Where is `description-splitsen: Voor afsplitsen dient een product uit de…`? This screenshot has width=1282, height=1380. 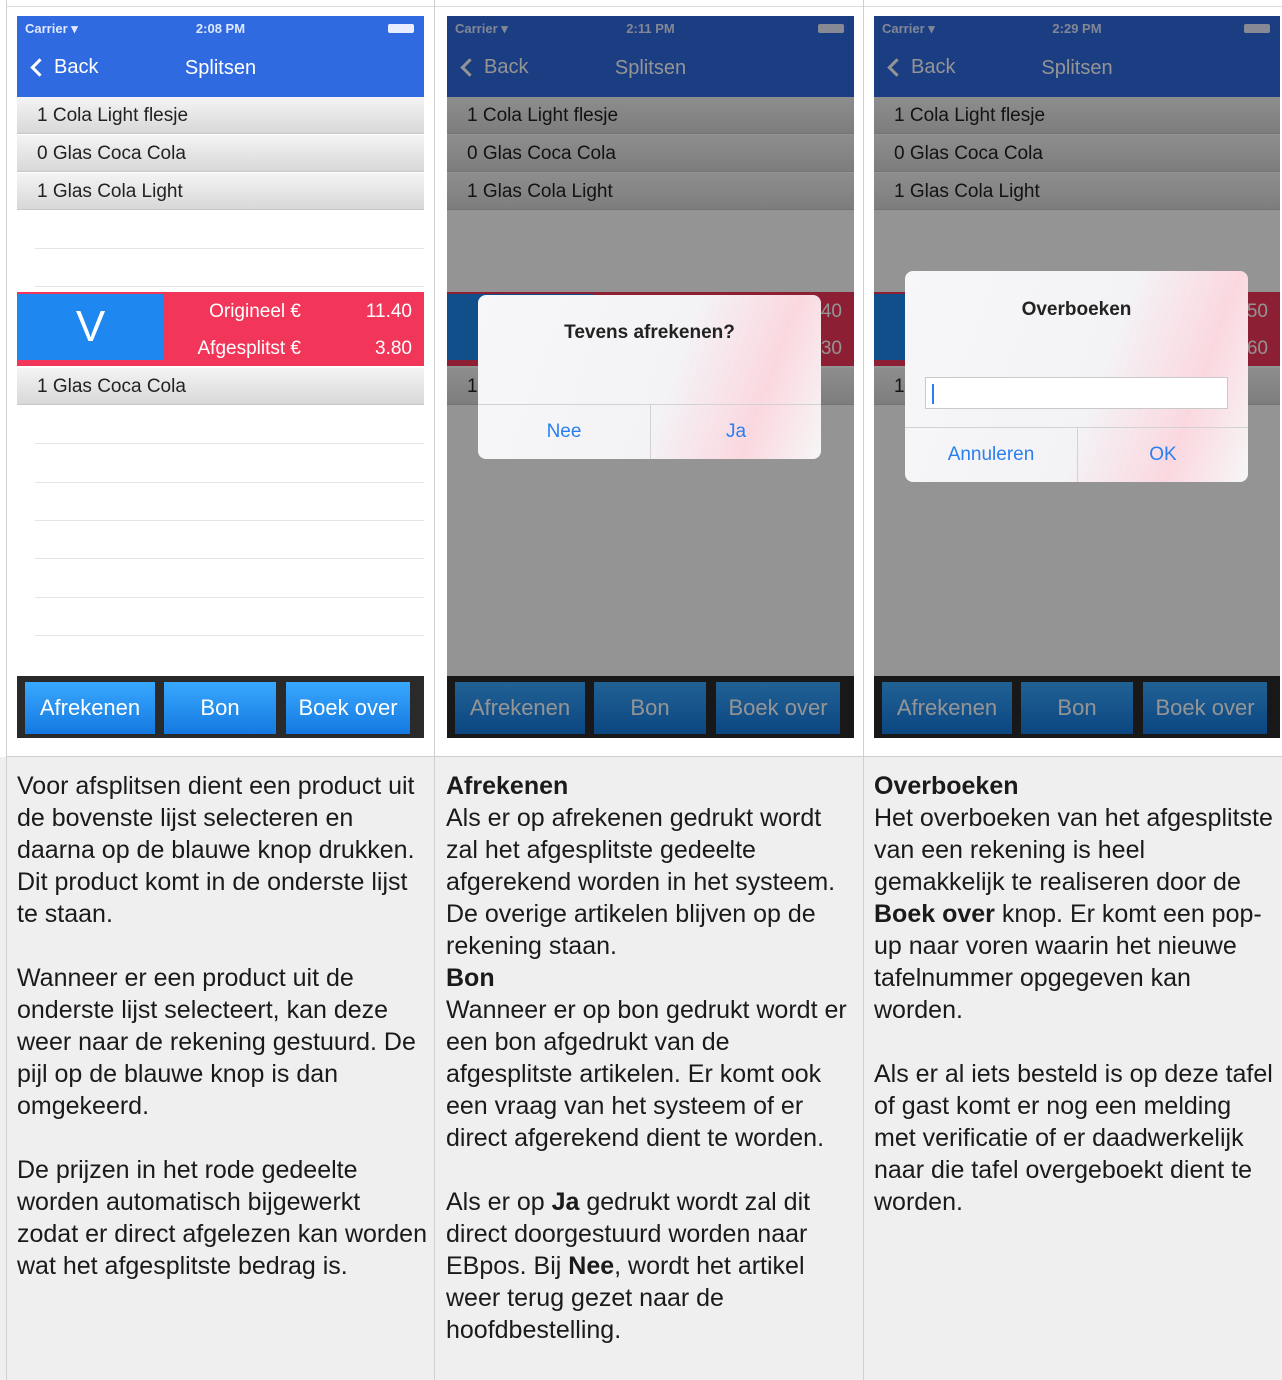
description-splitsen: Voor afsplitsen dient een product uit de… is located at coordinates (222, 1042).